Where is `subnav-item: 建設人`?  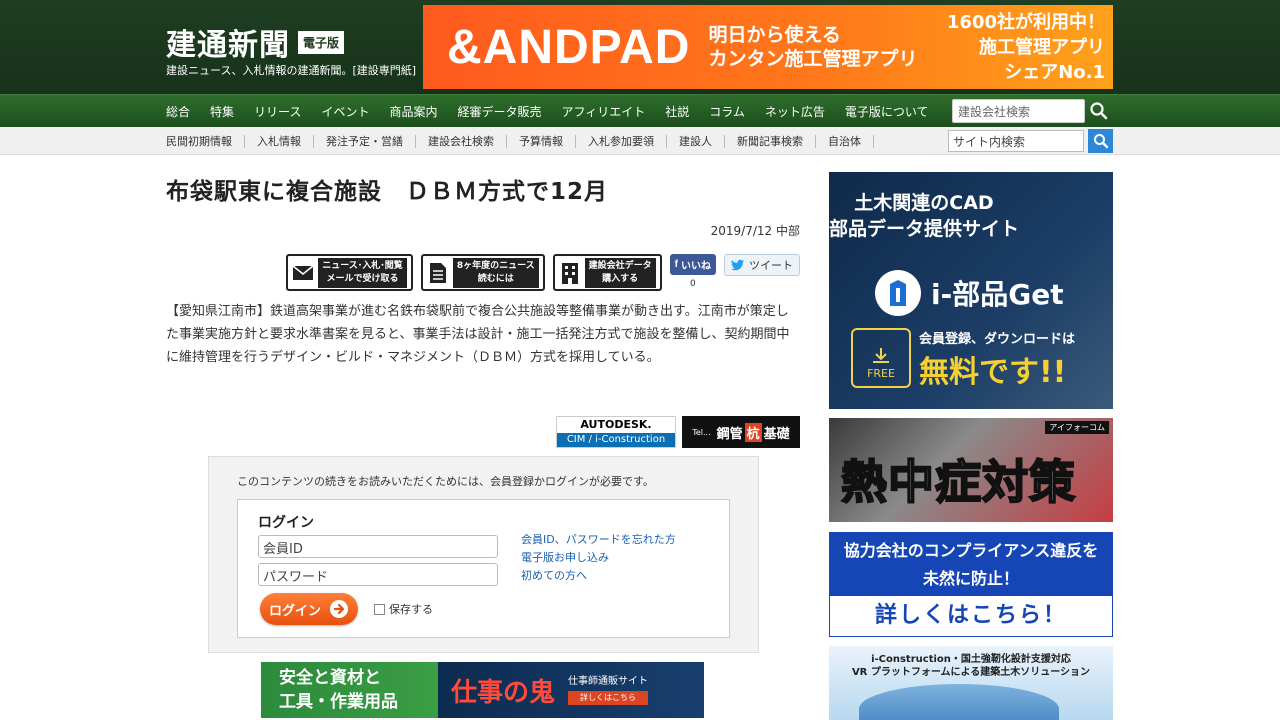
subnav-item: 建設人 is located at coordinates (696, 141).